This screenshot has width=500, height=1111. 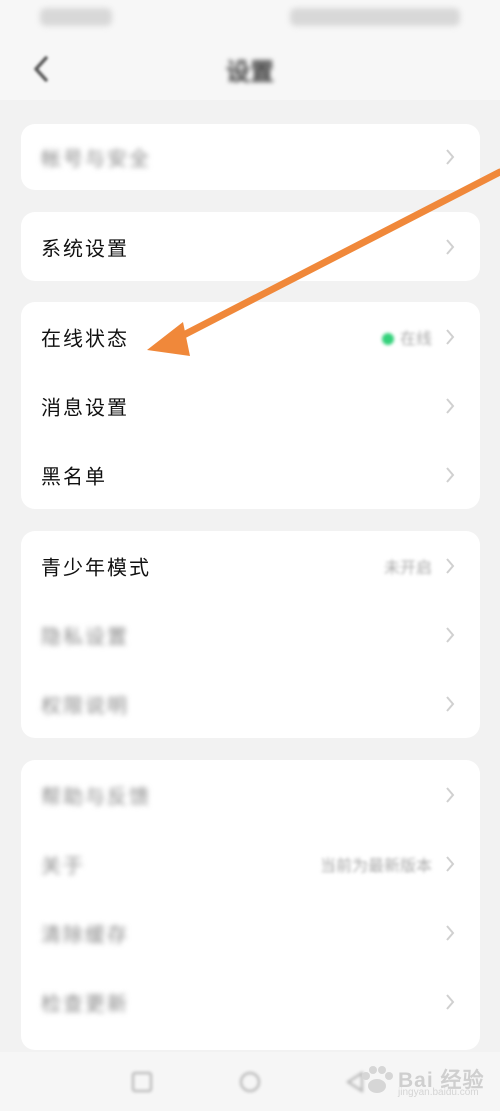 I want to click on settings-row-account-security: 帐号与安全, so click(x=250, y=157).